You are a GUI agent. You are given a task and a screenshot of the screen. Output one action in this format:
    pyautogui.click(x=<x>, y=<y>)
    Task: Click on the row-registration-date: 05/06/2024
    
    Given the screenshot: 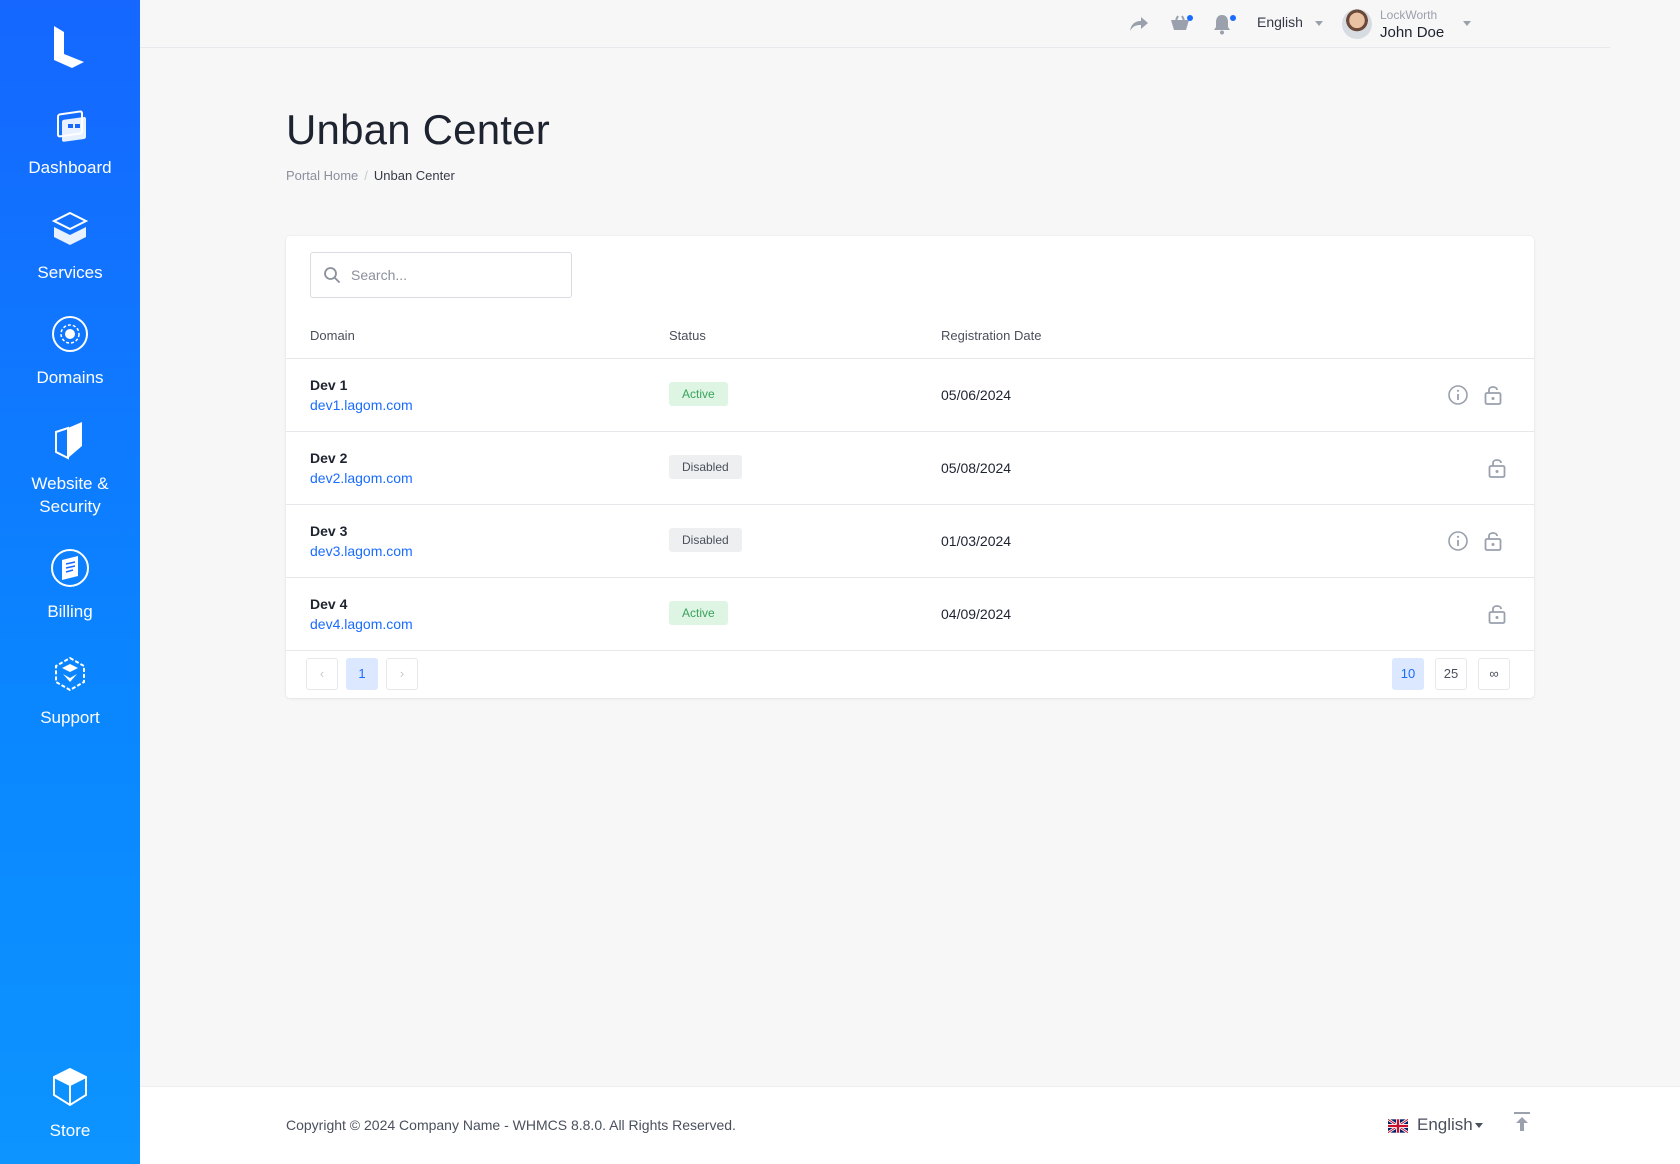 What is the action you would take?
    pyautogui.click(x=976, y=395)
    